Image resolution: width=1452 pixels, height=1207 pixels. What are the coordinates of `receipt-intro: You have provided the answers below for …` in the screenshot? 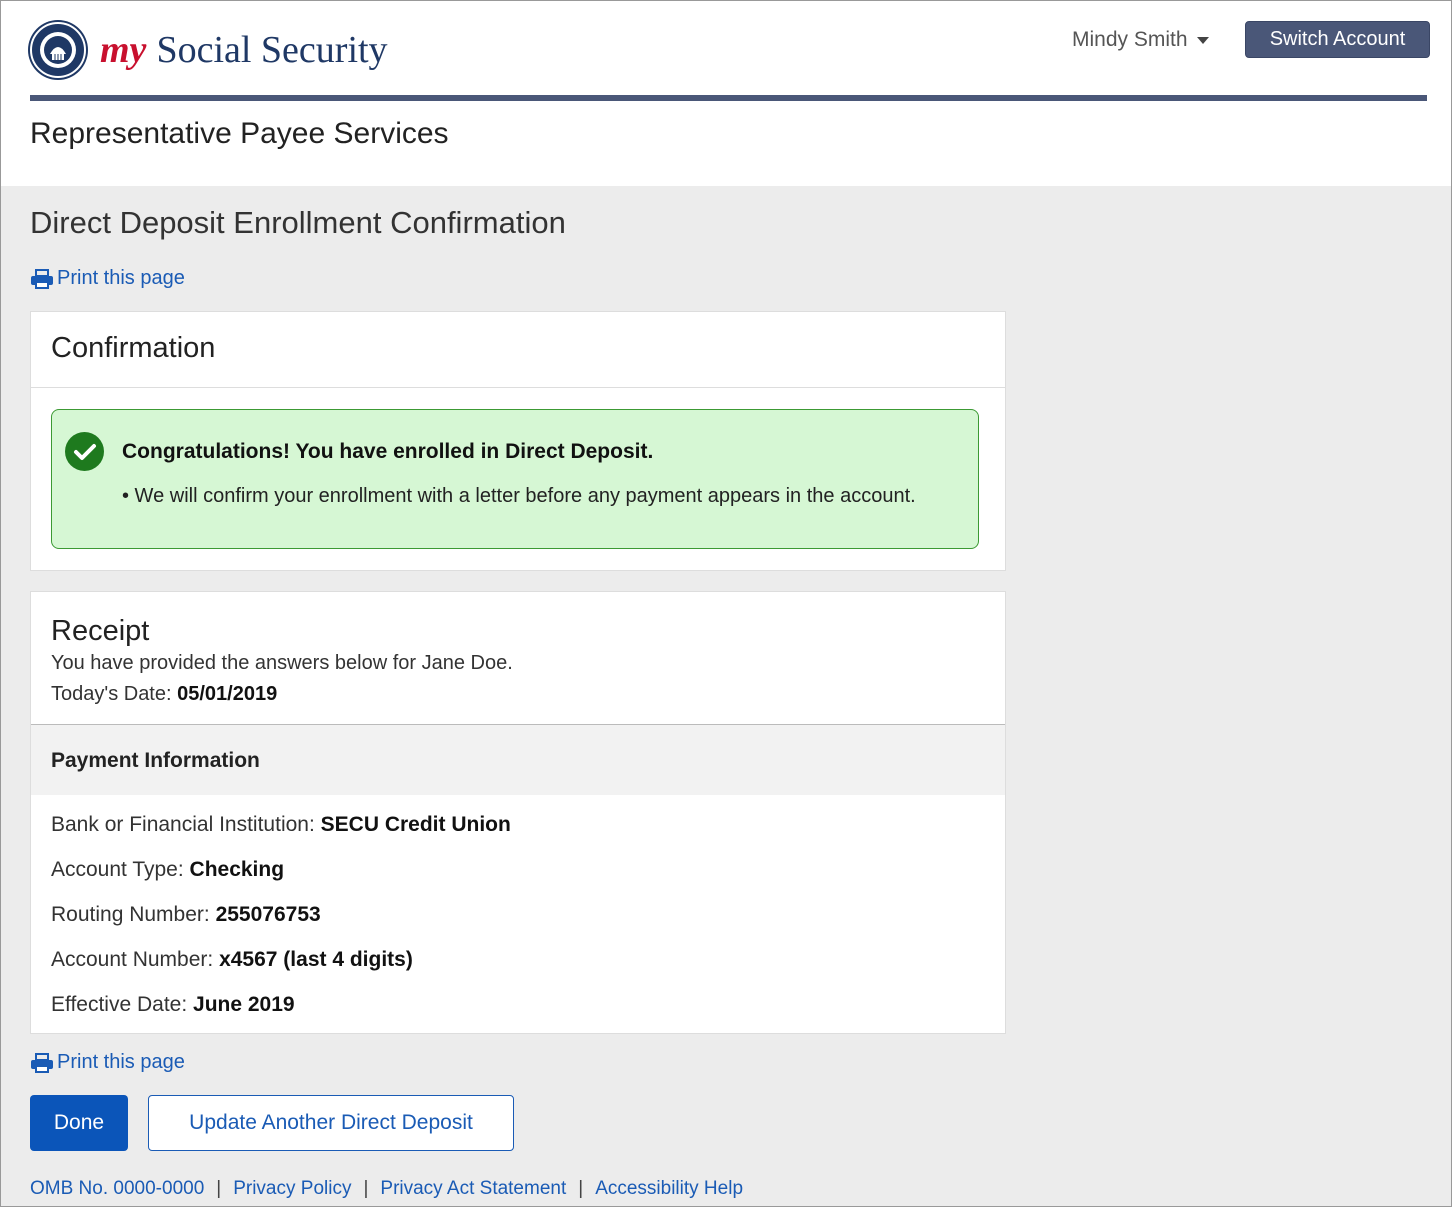 It's located at (282, 663).